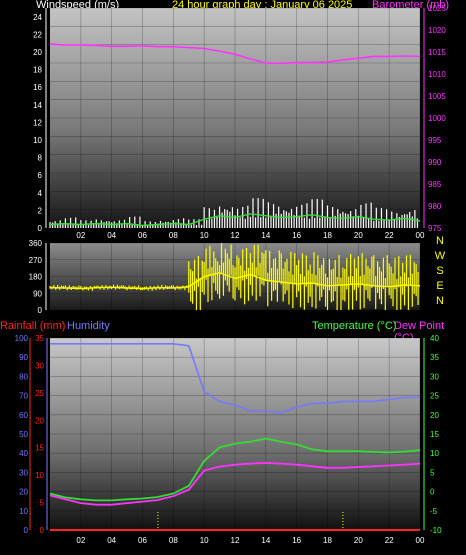 The width and height of the screenshot is (466, 555). I want to click on compass-label: E, so click(439, 286).